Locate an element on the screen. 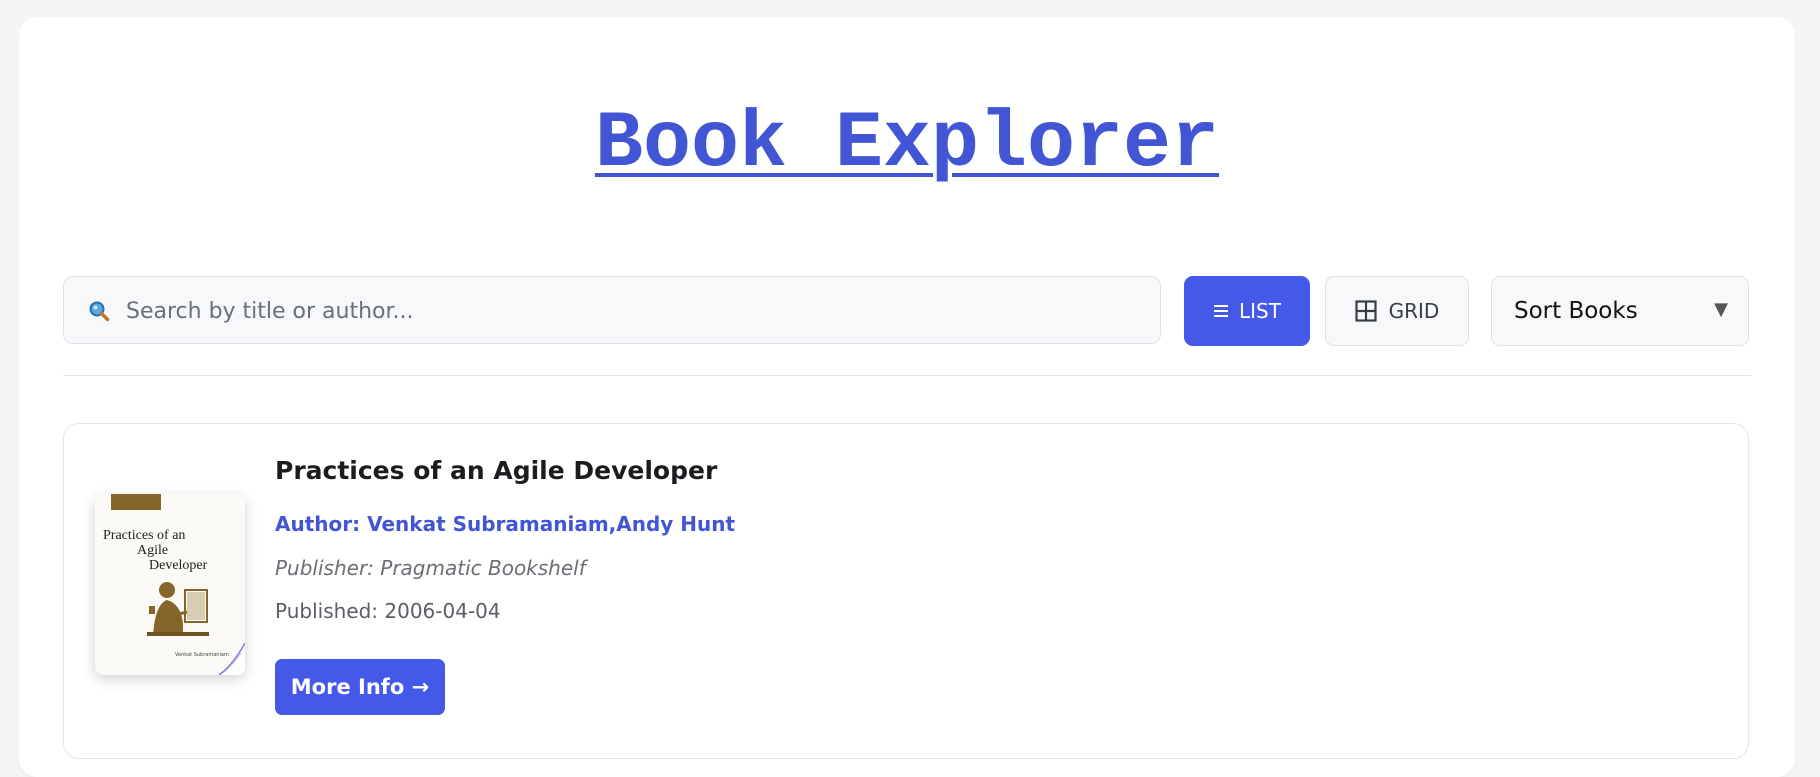 The height and width of the screenshot is (777, 1820). search-box is located at coordinates (612, 310).